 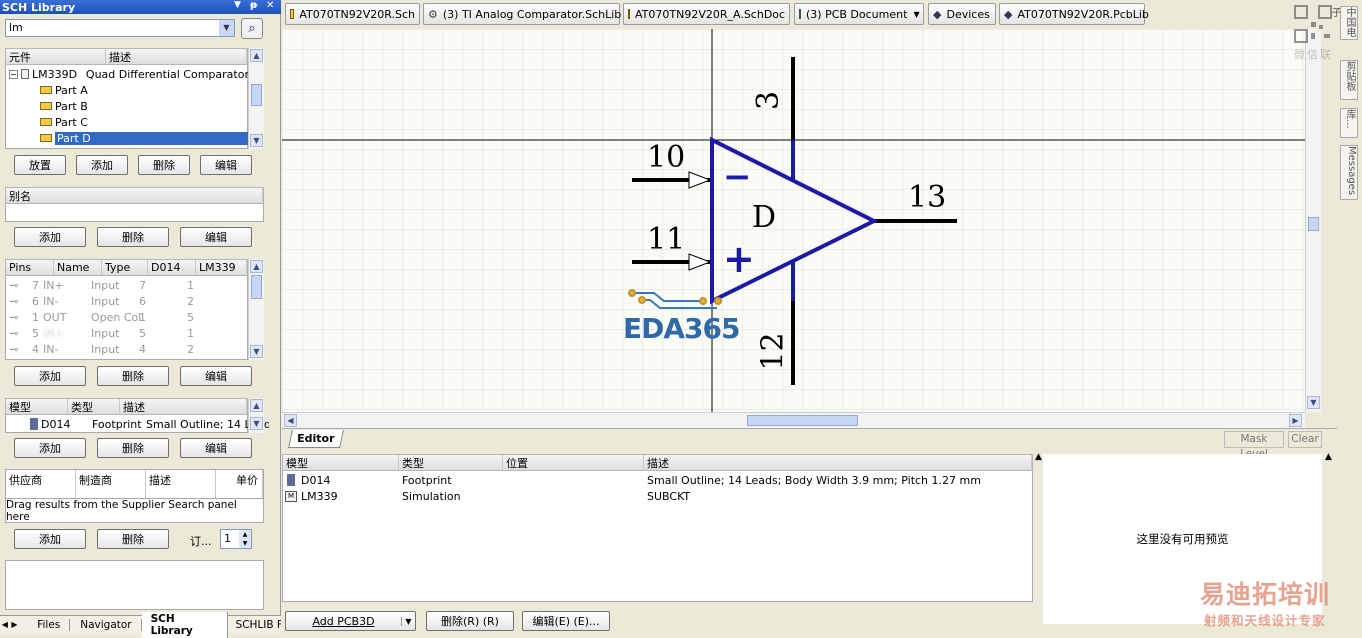 I want to click on table-row: M LM339 Simulation SUBCKT, so click(x=486, y=496).